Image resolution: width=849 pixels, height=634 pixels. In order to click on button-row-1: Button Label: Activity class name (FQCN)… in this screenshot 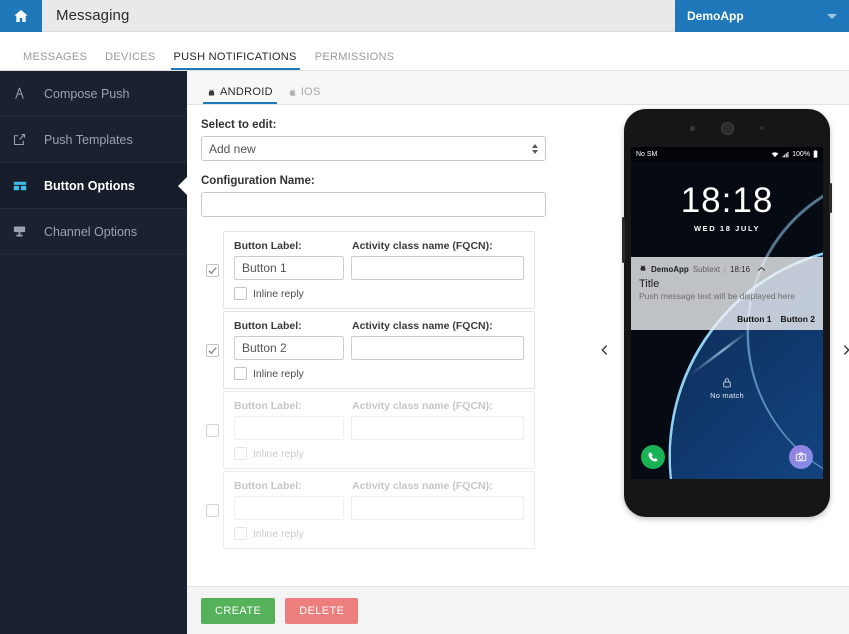, I will do `click(394, 270)`.